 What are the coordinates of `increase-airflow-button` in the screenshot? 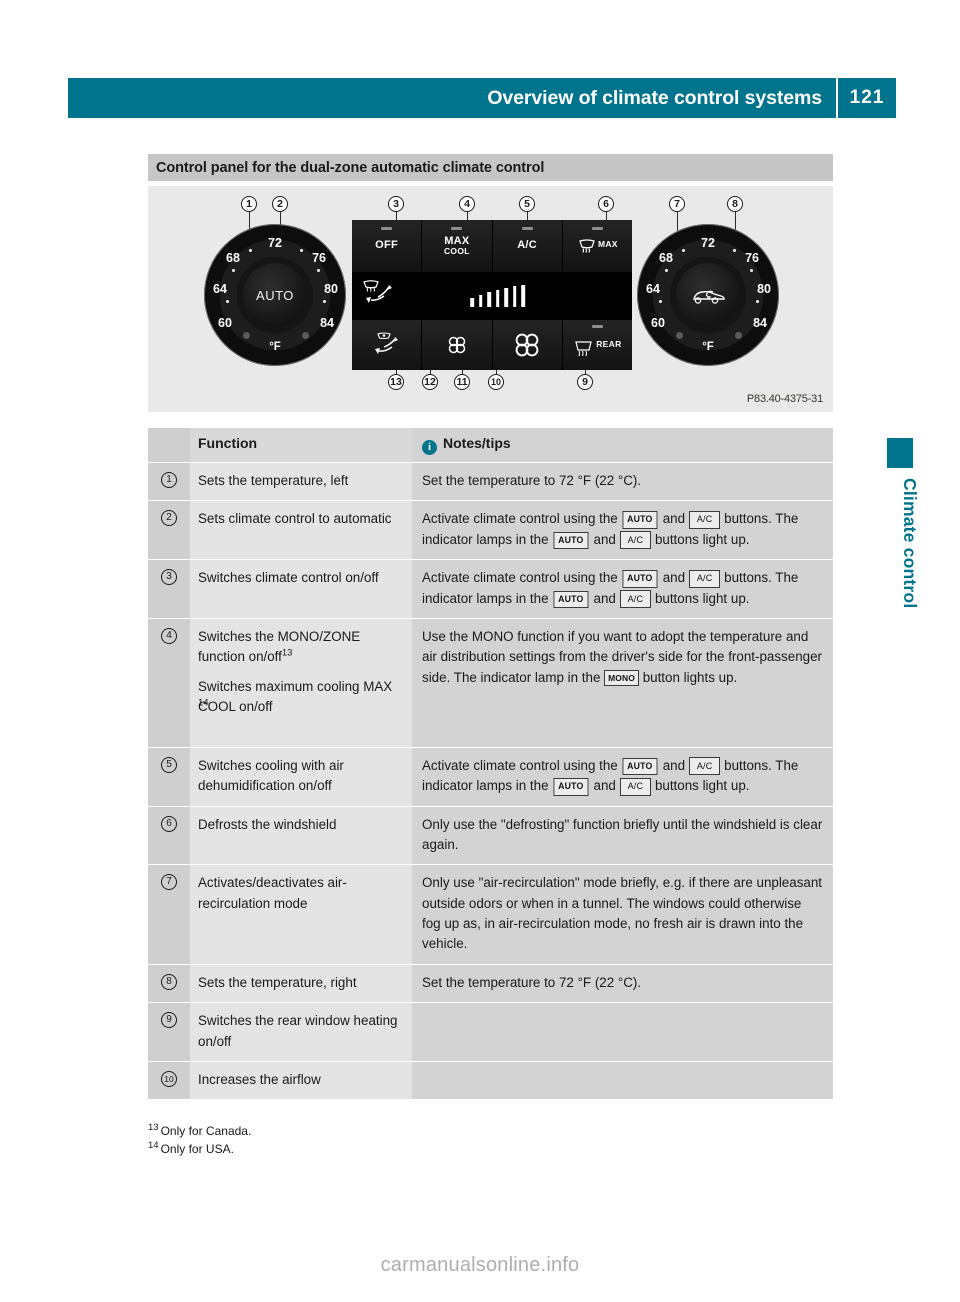 It's located at (527, 345).